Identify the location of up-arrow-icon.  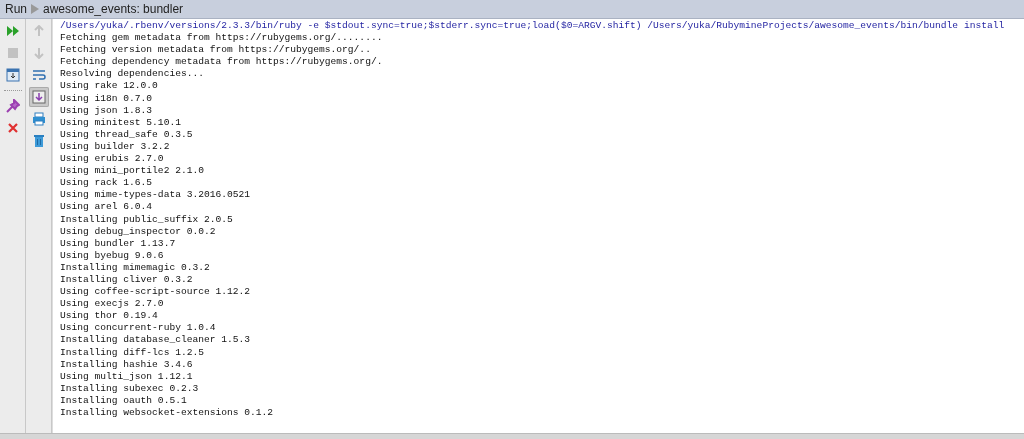
(38, 31).